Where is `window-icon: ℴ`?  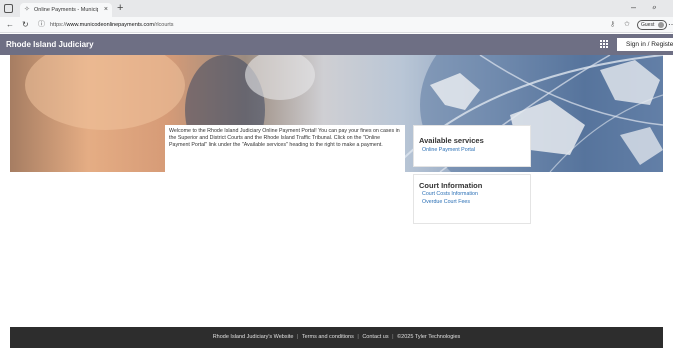 window-icon: ℴ is located at coordinates (654, 7).